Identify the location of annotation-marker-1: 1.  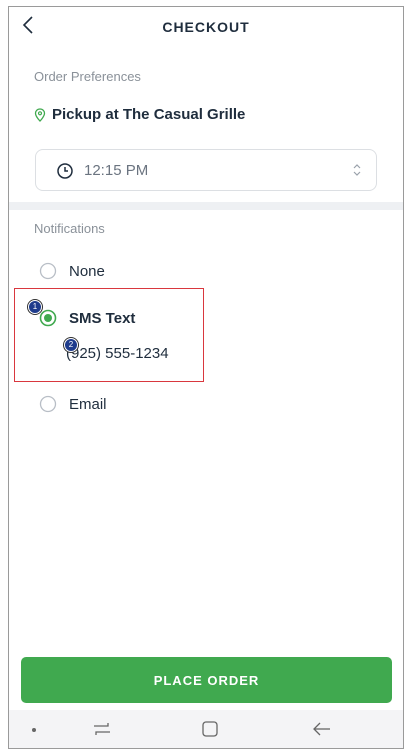
(35, 307).